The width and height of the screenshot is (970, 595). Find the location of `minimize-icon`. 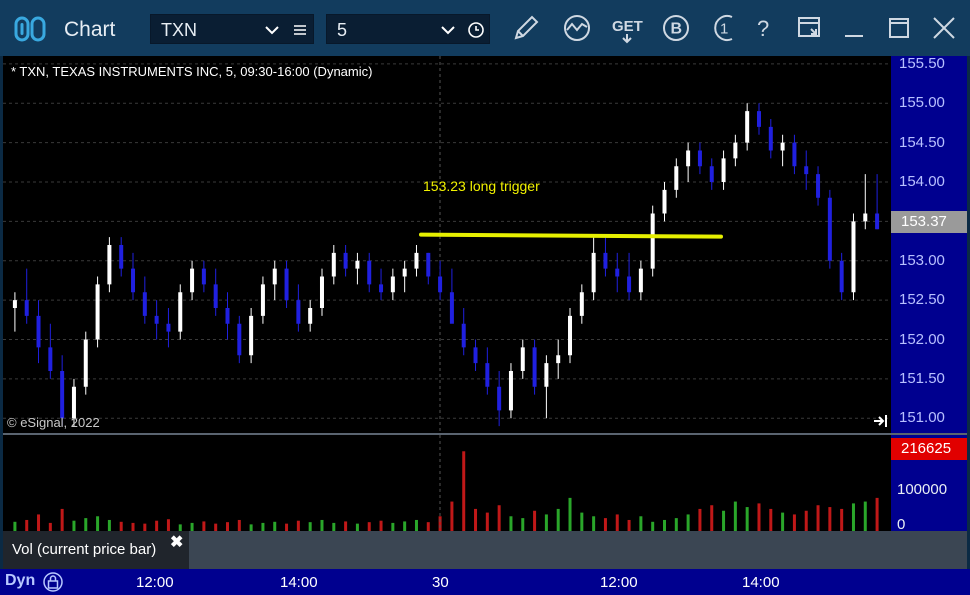

minimize-icon is located at coordinates (854, 28).